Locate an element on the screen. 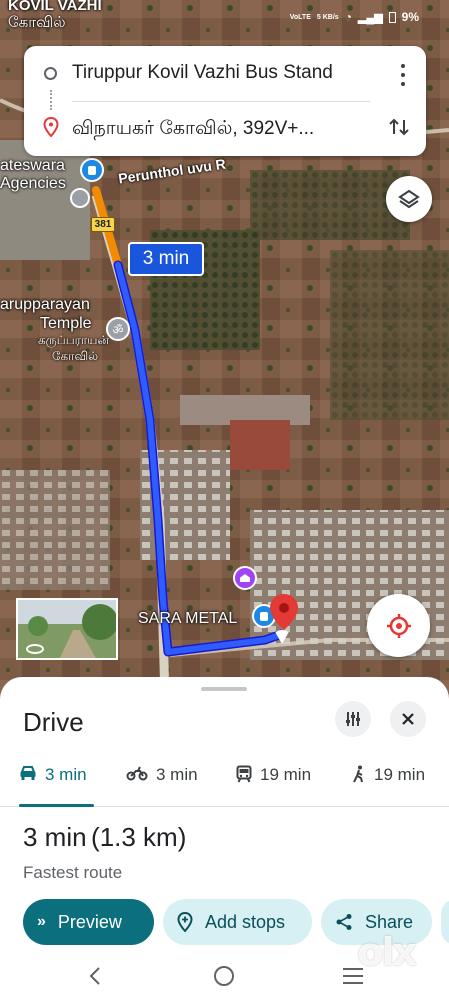 The height and width of the screenshot is (1000, 449). route-duration: 3 min is located at coordinates (55, 837).